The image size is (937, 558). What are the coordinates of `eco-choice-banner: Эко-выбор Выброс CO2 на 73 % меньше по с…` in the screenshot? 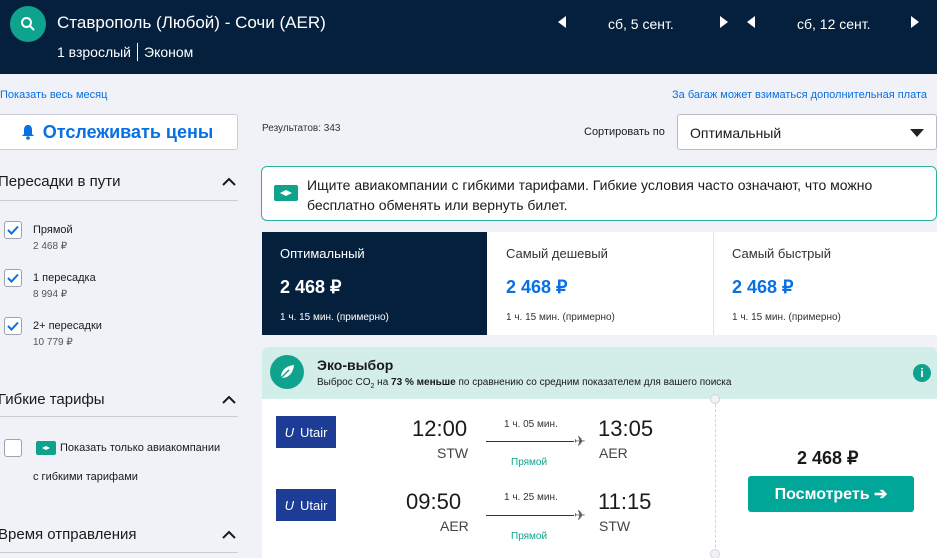 It's located at (599, 373).